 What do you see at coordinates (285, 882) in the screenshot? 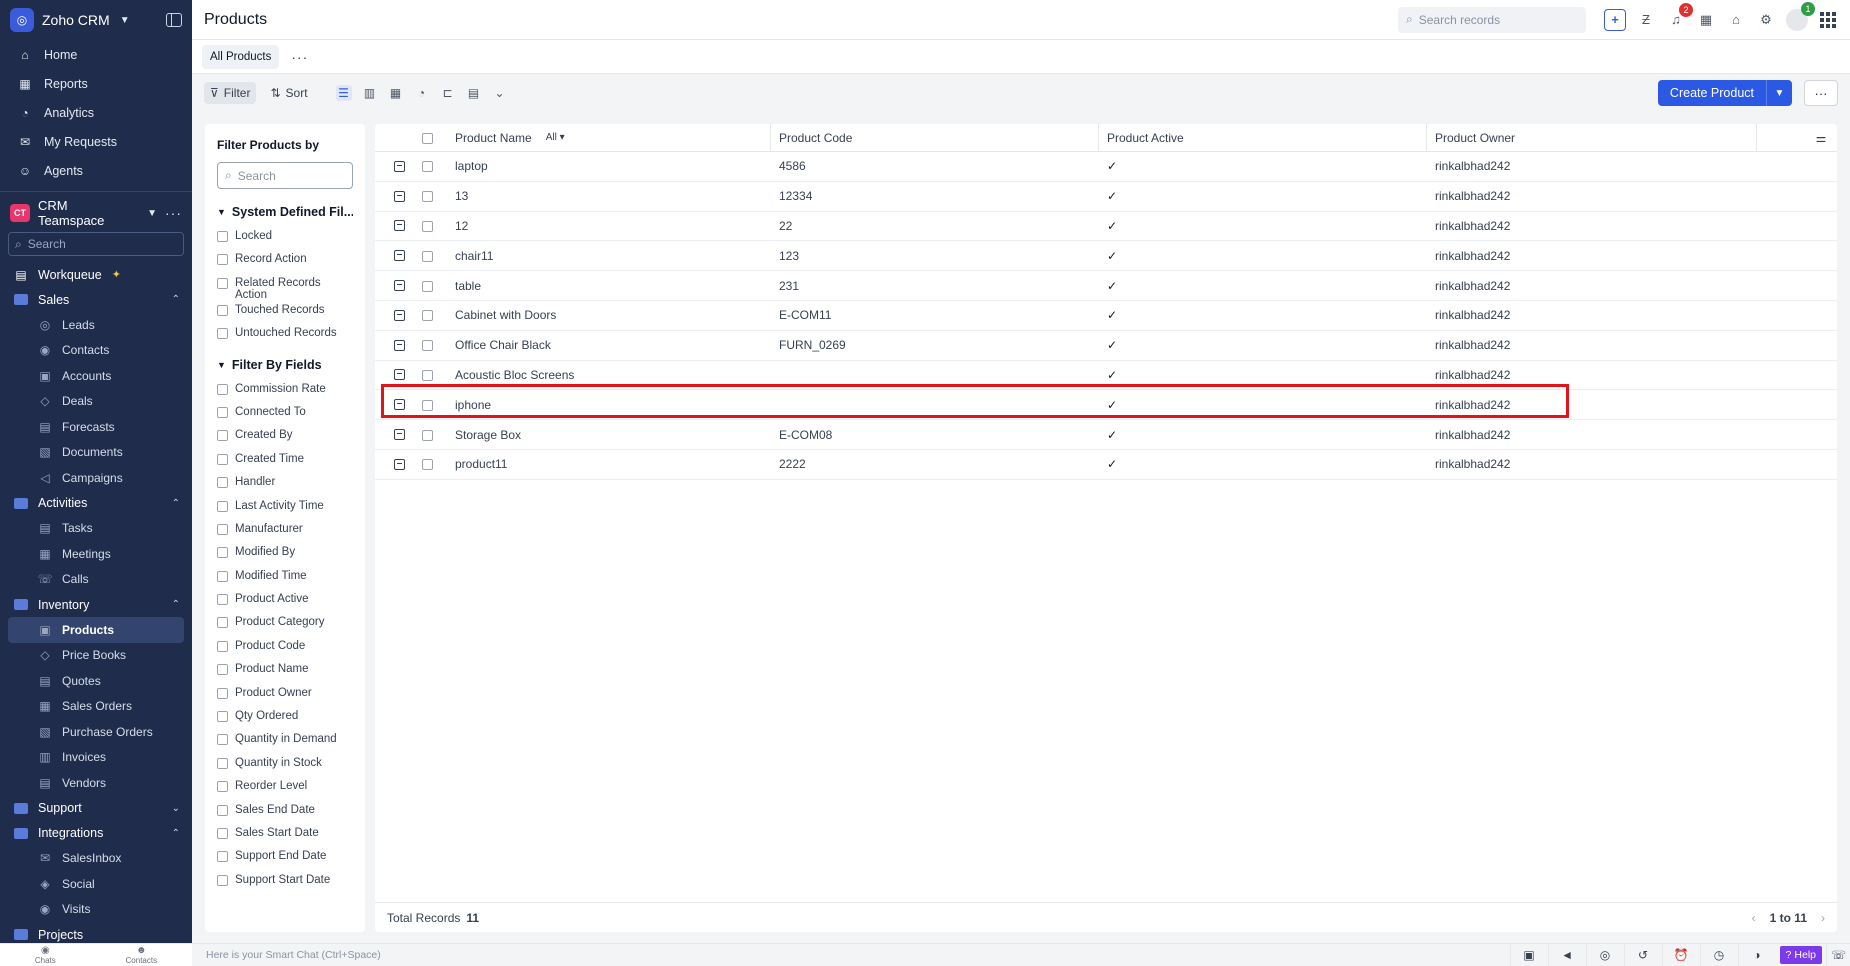
I see `filter-option-support-start-date: Support Start Date` at bounding box center [285, 882].